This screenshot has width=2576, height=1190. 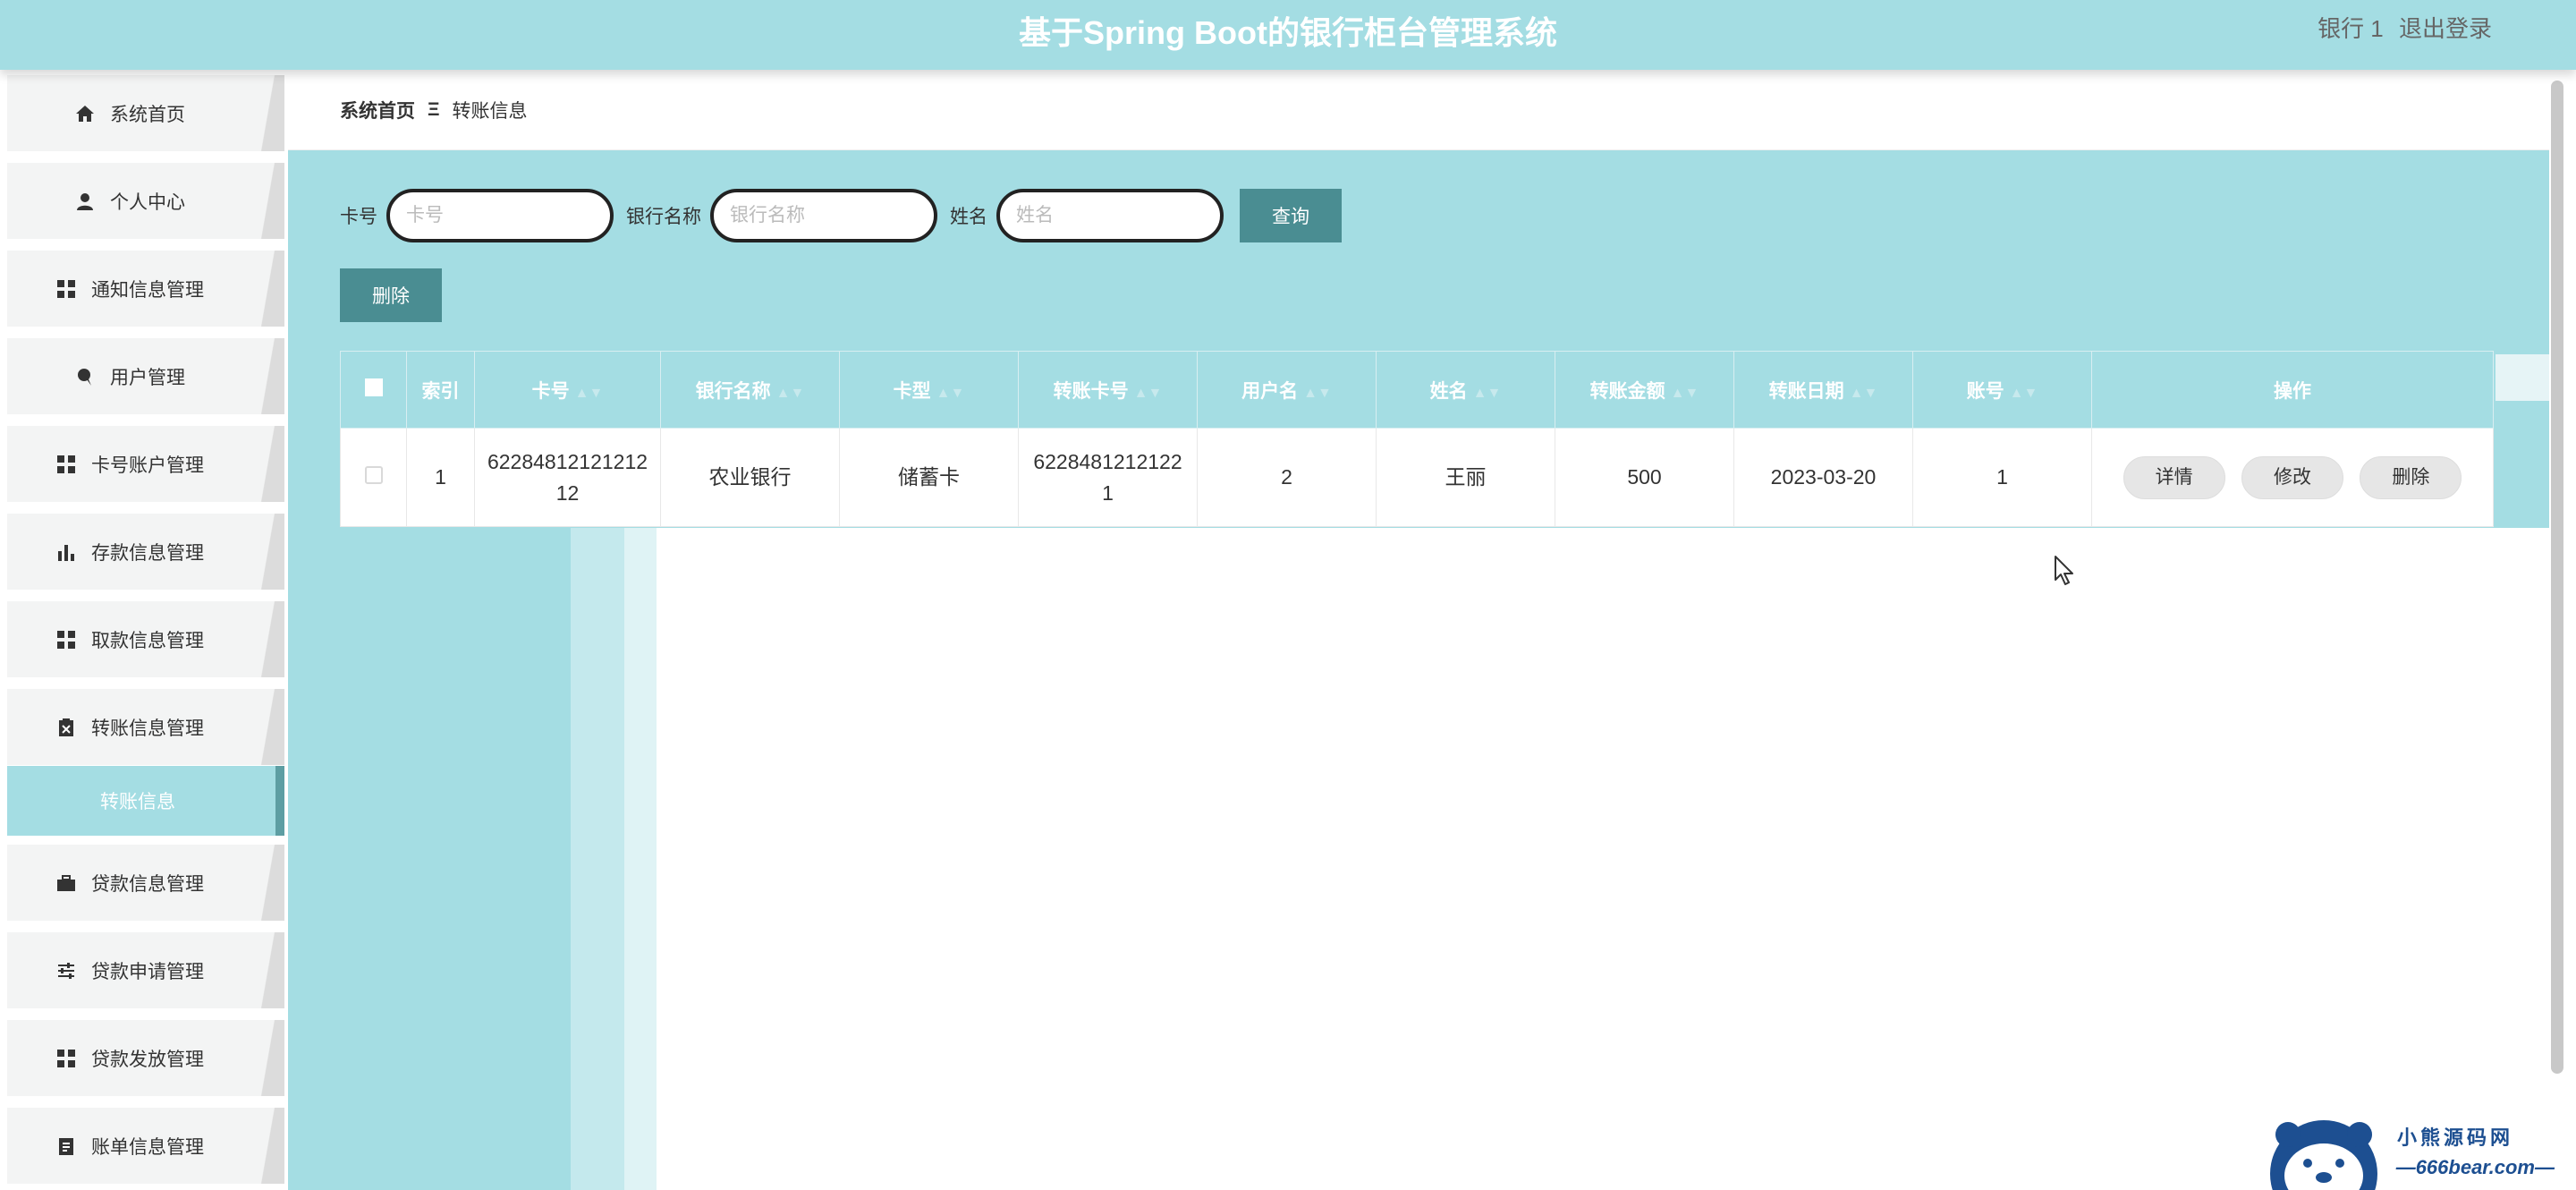 What do you see at coordinates (750, 390) in the screenshot?
I see `column-header-bank: 银行名称 ▲▼` at bounding box center [750, 390].